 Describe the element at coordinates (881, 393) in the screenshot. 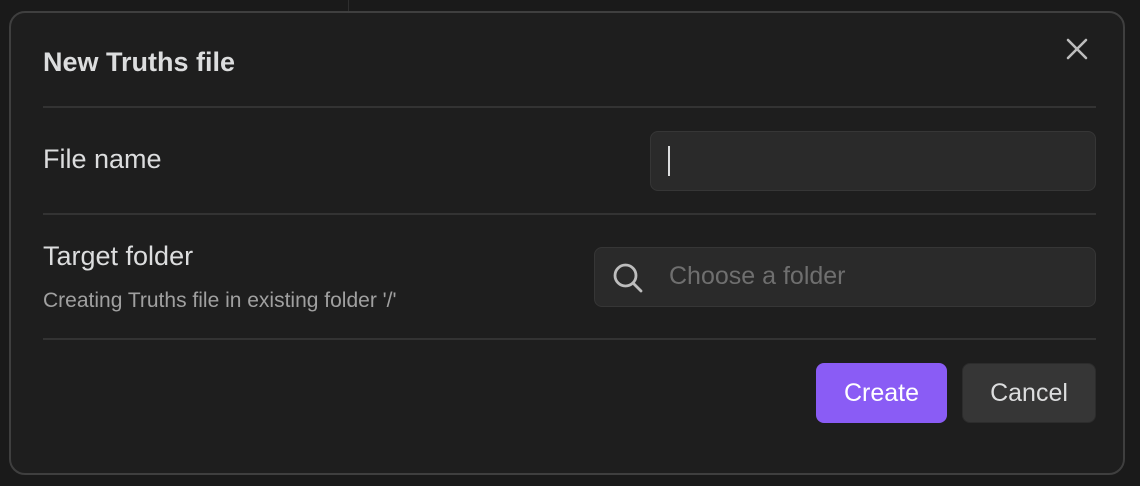

I see `create-button: Create` at that location.